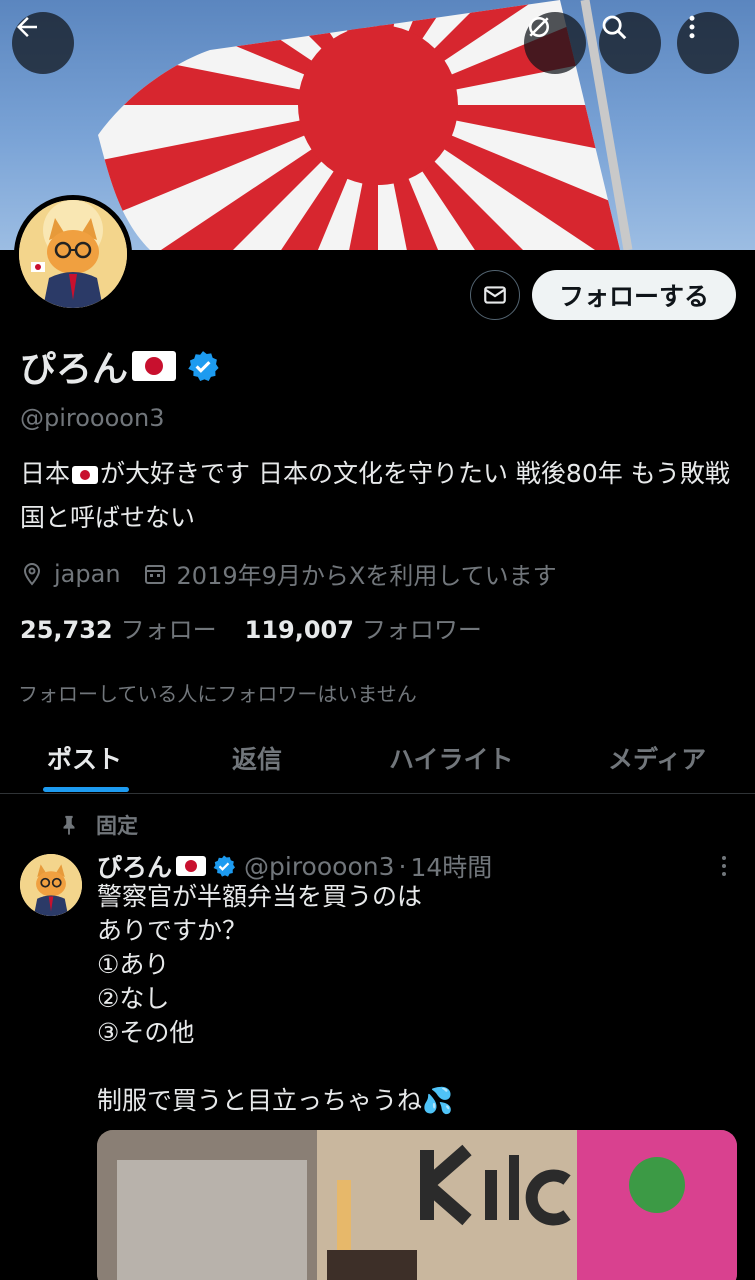 The image size is (755, 1280). What do you see at coordinates (375, 495) in the screenshot?
I see `bio-text-rest: が大好きです 日本の文化を守りたい 戦後80年 もう敗戦国と呼ばせない` at bounding box center [375, 495].